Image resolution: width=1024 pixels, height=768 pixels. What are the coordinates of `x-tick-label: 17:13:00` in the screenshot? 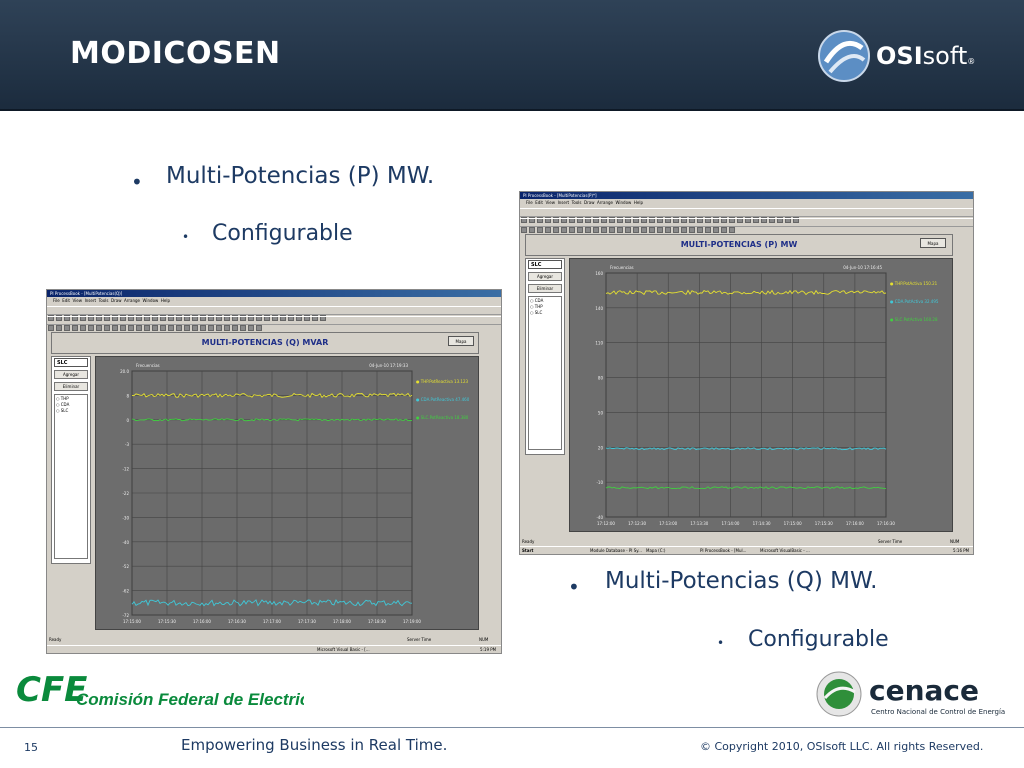 It's located at (668, 523).